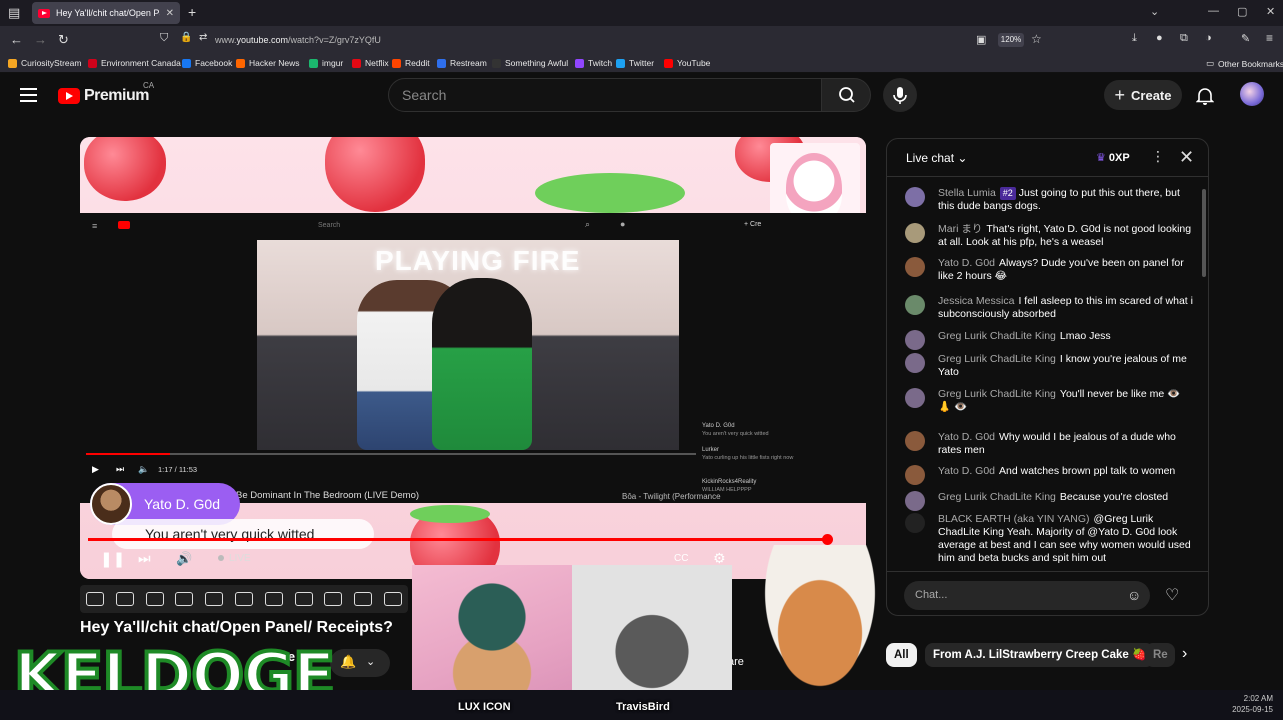 This screenshot has height=720, width=1283. Describe the element at coordinates (605, 95) in the screenshot. I see `search-input: Search` at that location.